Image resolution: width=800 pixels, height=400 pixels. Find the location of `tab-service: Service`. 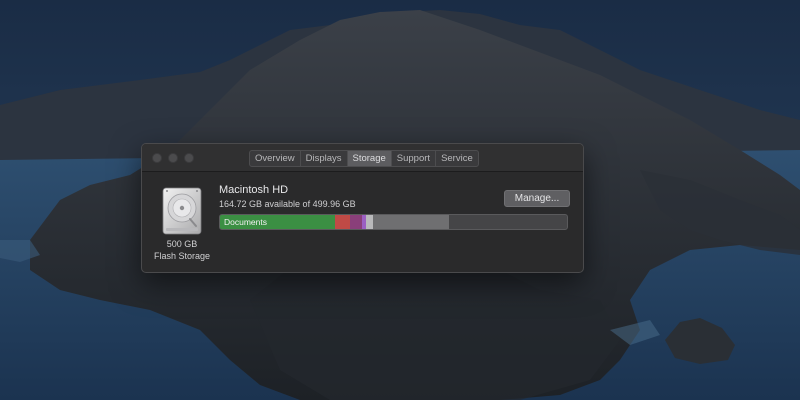

tab-service: Service is located at coordinates (457, 158).